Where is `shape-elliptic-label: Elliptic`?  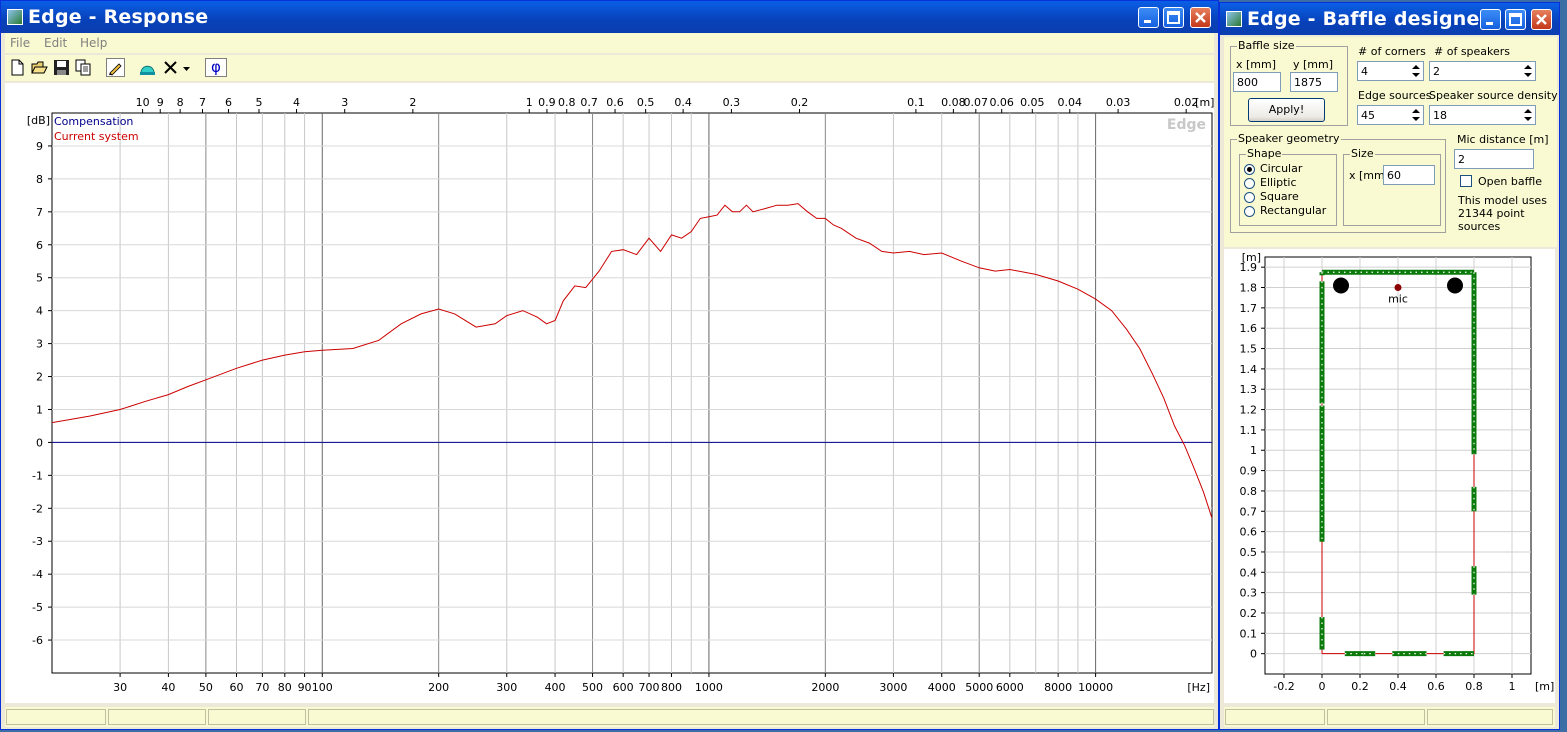 shape-elliptic-label: Elliptic is located at coordinates (1278, 182).